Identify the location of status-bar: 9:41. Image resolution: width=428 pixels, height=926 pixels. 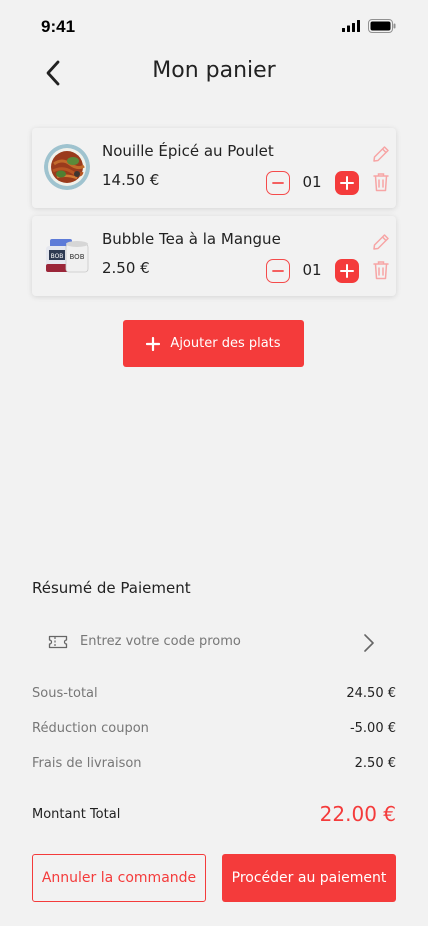
(214, 25).